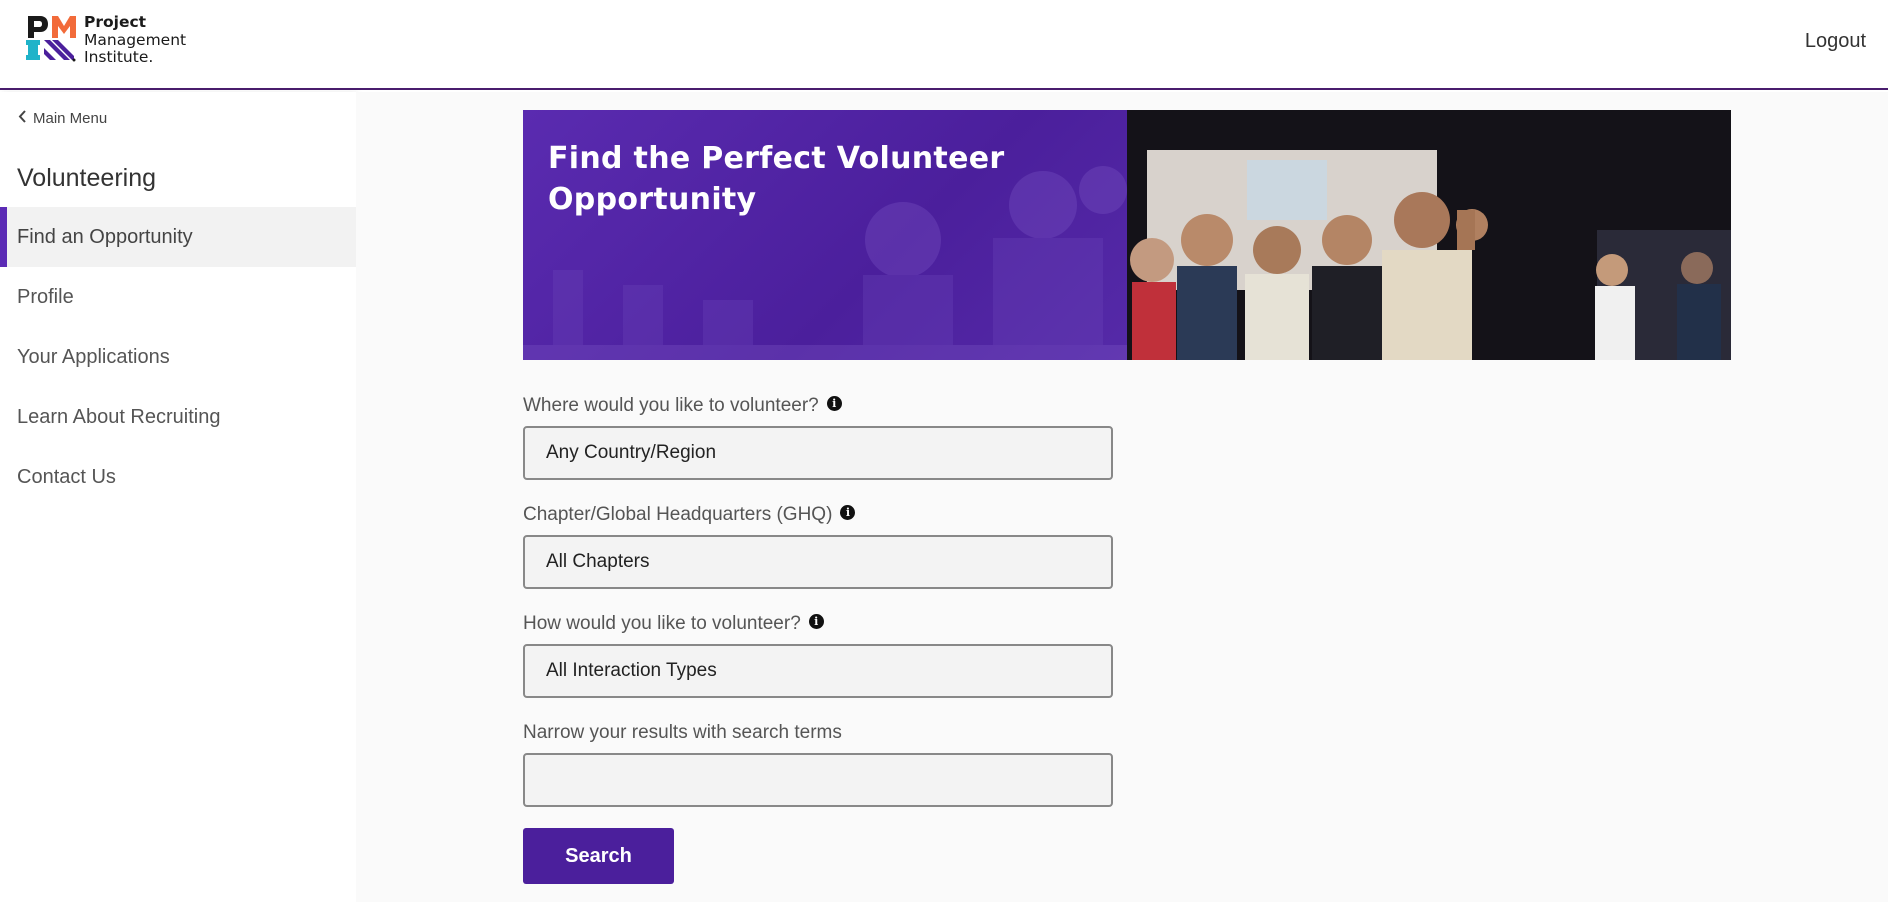  I want to click on location-label-row: Where would you like to volunteer? i, so click(823, 406).